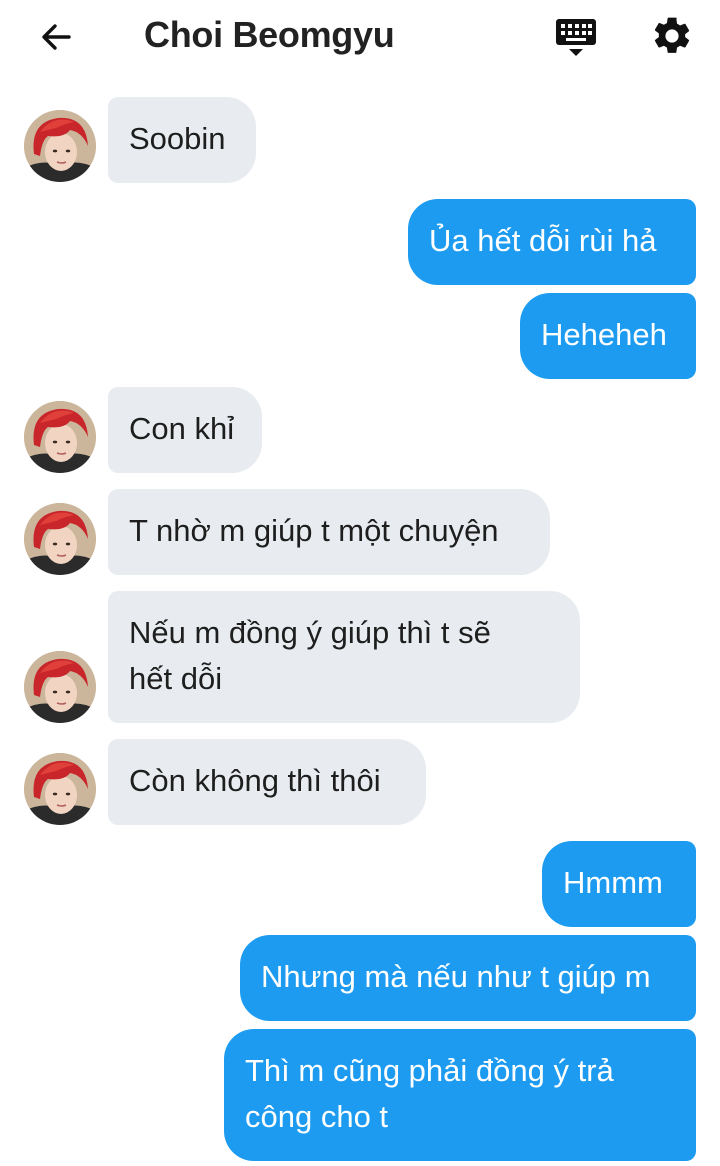 This screenshot has height=1166, width=720. What do you see at coordinates (468, 978) in the screenshot?
I see `message-bubble: Nhưng mà nếu như t giúp m` at bounding box center [468, 978].